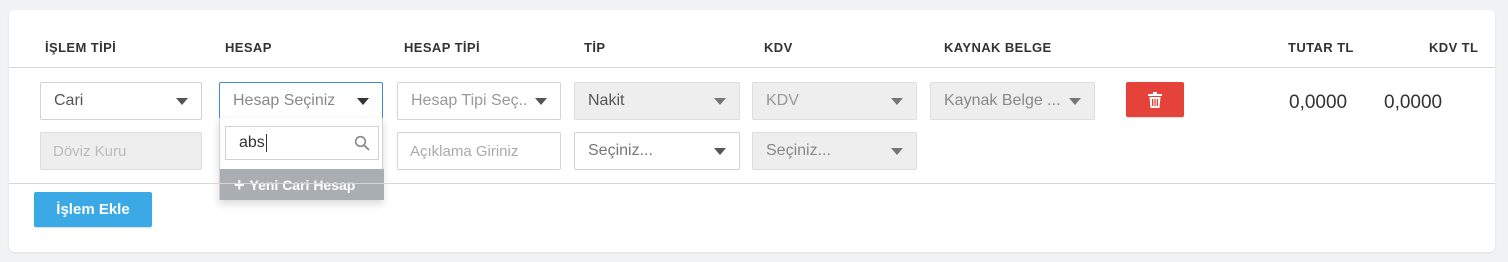  Describe the element at coordinates (90, 151) in the screenshot. I see `doviz-kuru-placeholder: Döviz Kuru` at that location.